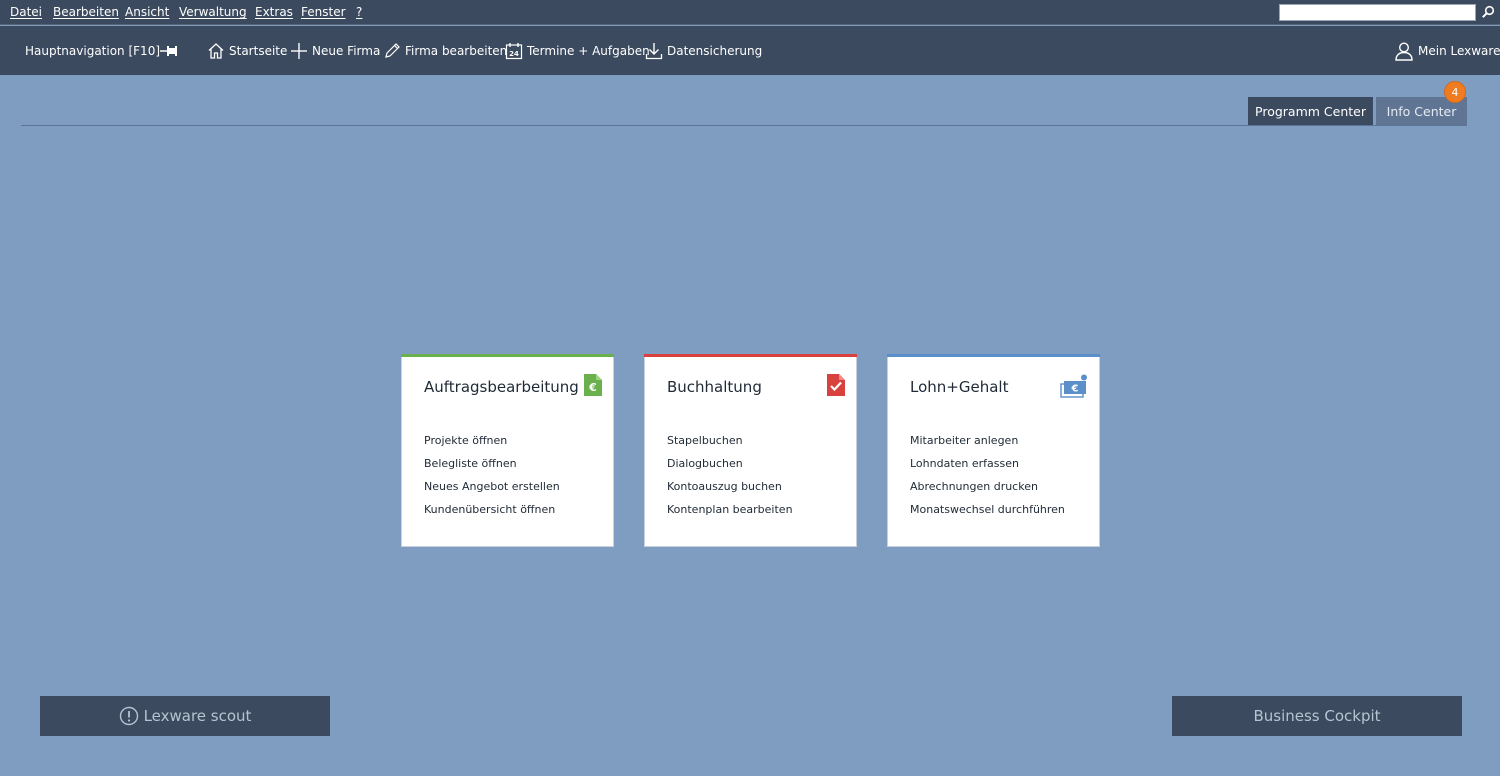 The width and height of the screenshot is (1500, 776). I want to click on pin-icon, so click(168, 50).